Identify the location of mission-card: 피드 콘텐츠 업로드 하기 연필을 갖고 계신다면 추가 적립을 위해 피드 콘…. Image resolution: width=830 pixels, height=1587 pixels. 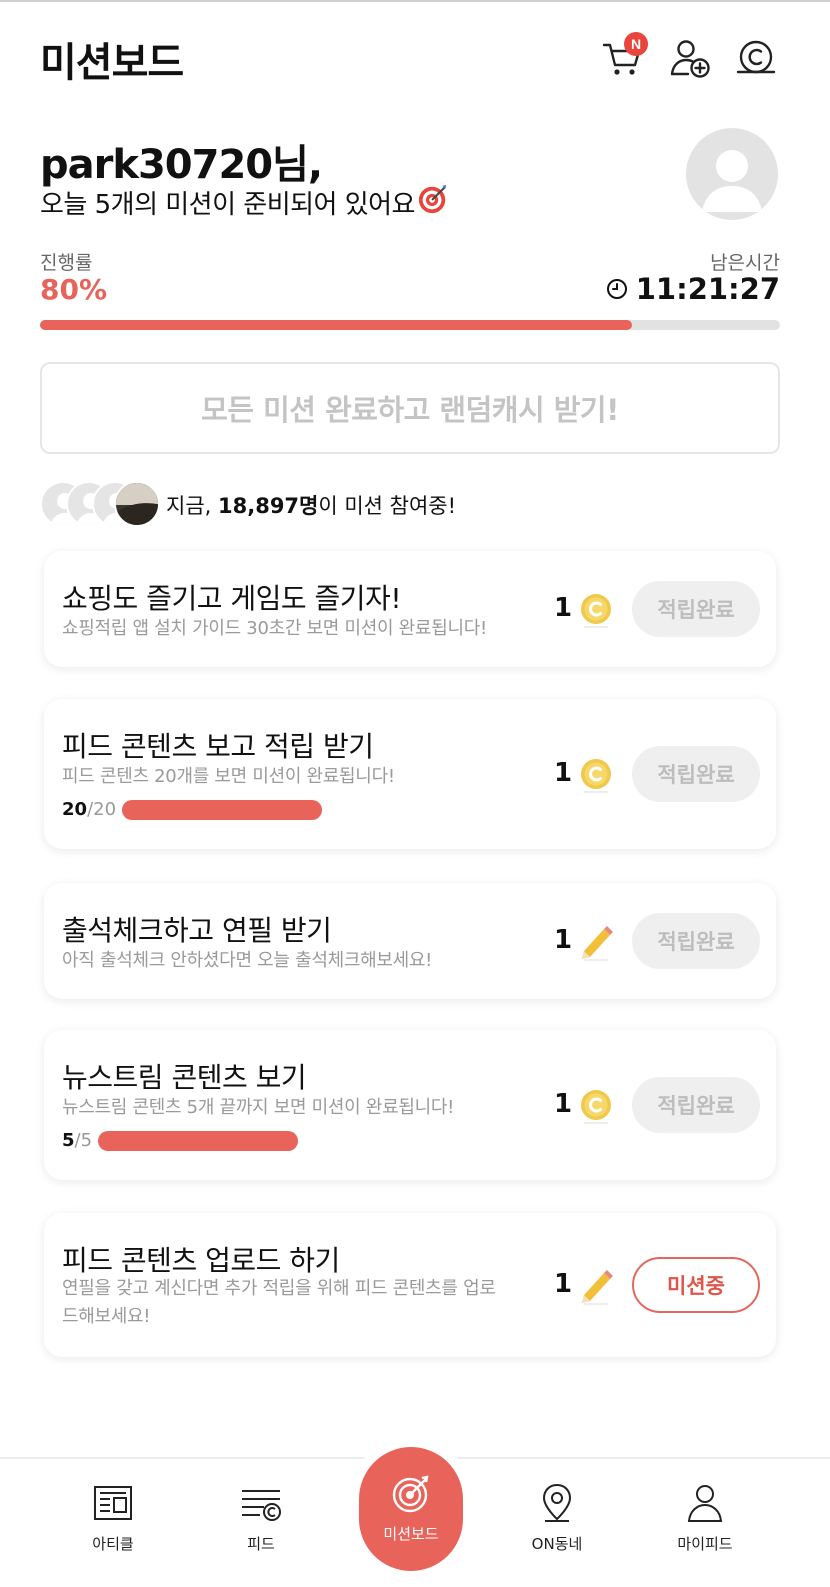
(410, 1285).